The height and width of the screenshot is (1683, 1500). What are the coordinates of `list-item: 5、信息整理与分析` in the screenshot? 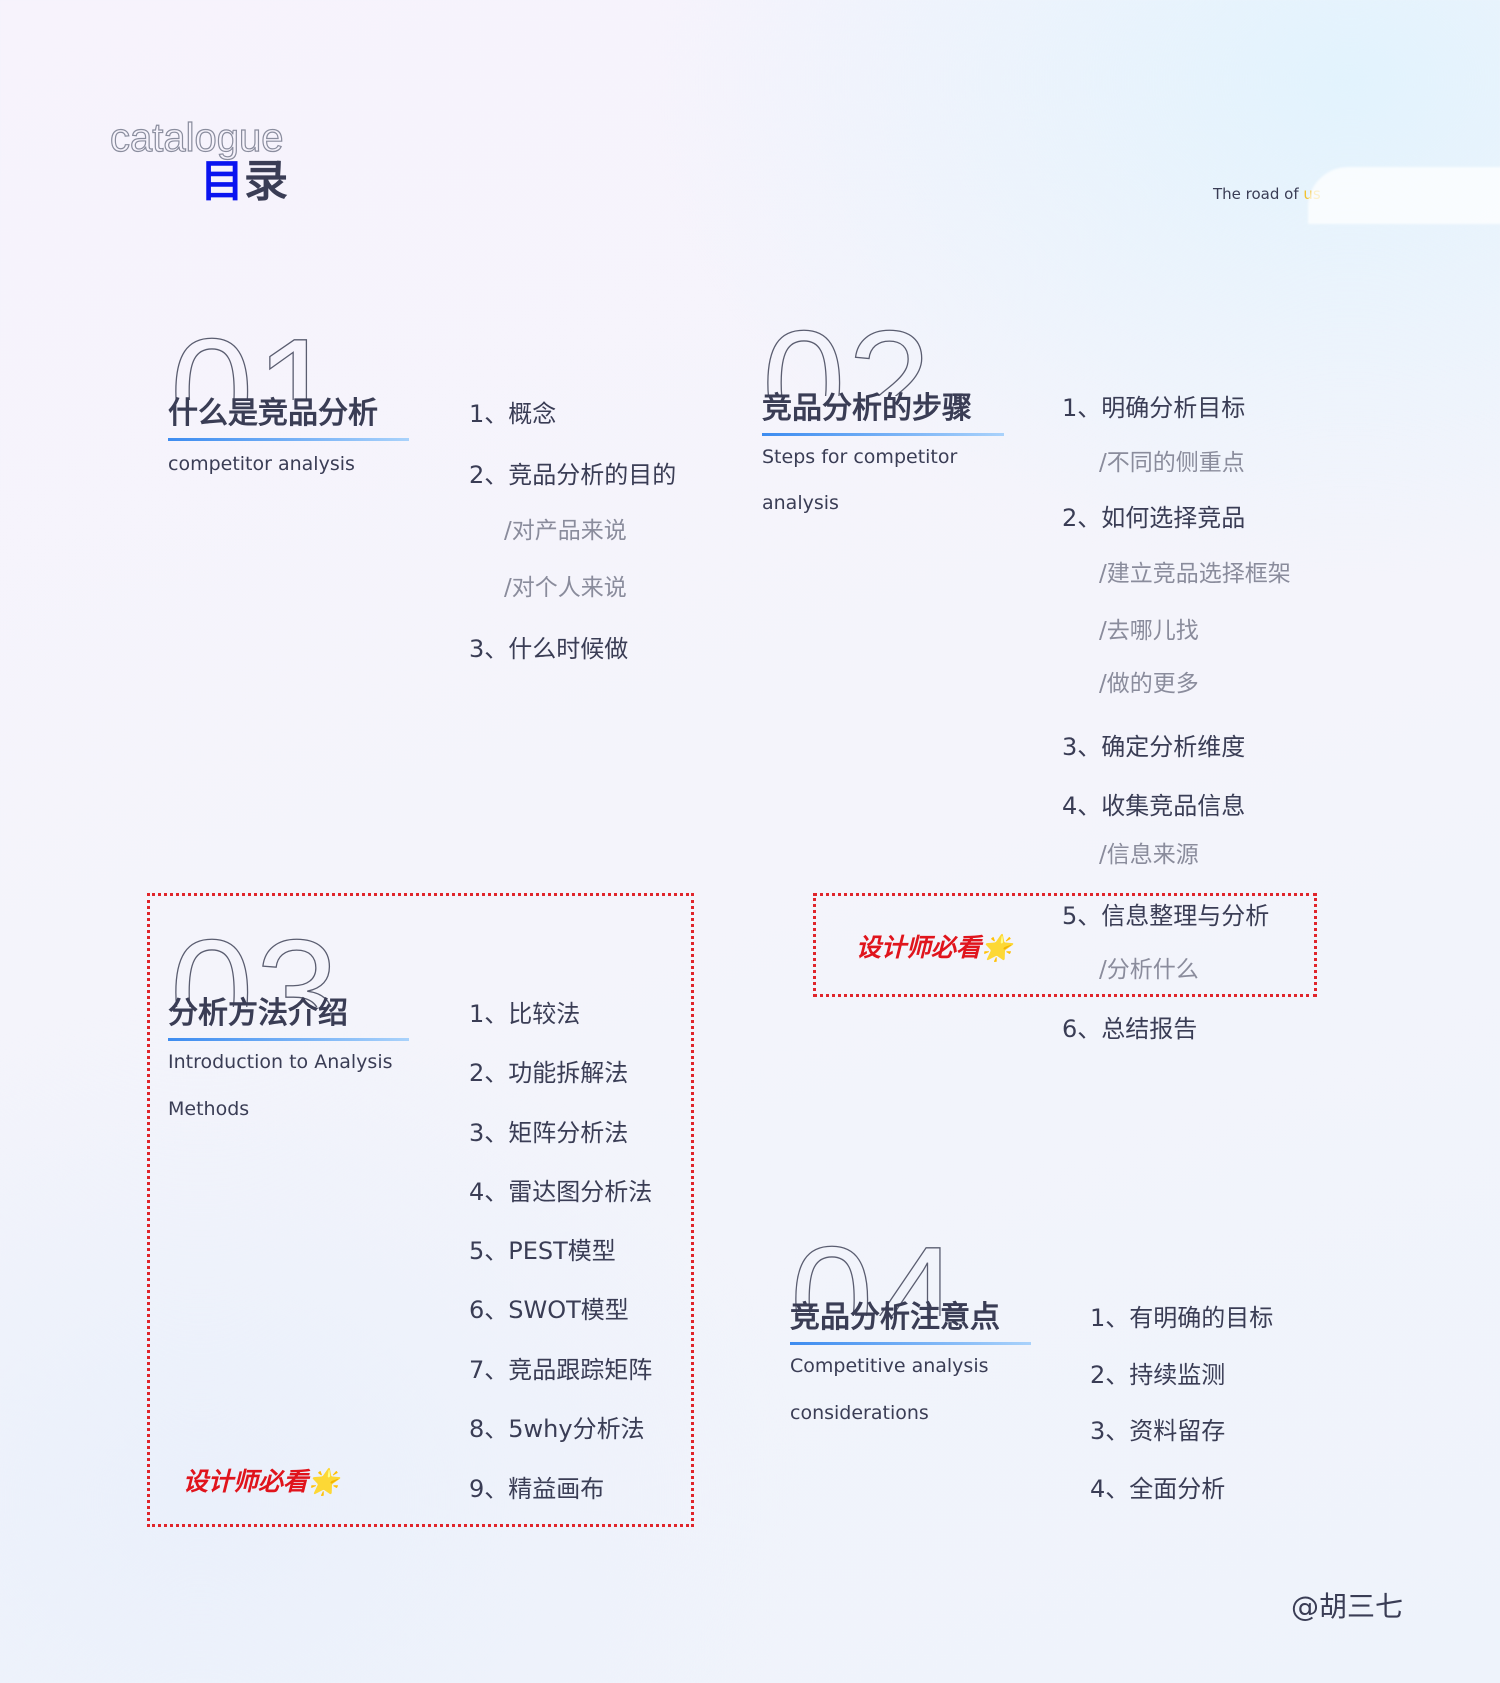 It's located at (1166, 916).